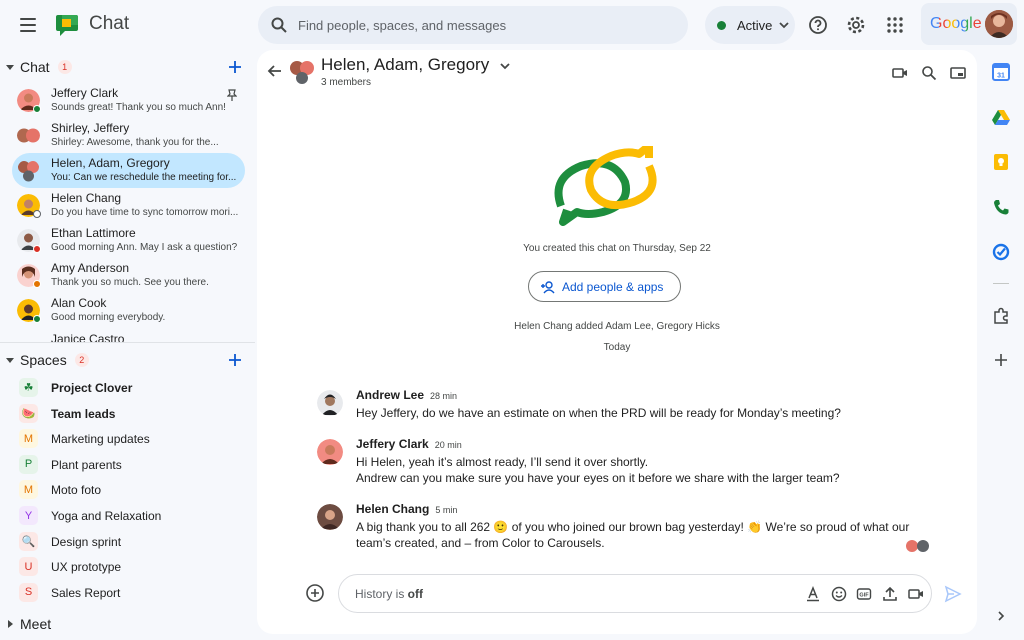 This screenshot has height=640, width=1024. I want to click on space-icon: 🍉, so click(28, 413).